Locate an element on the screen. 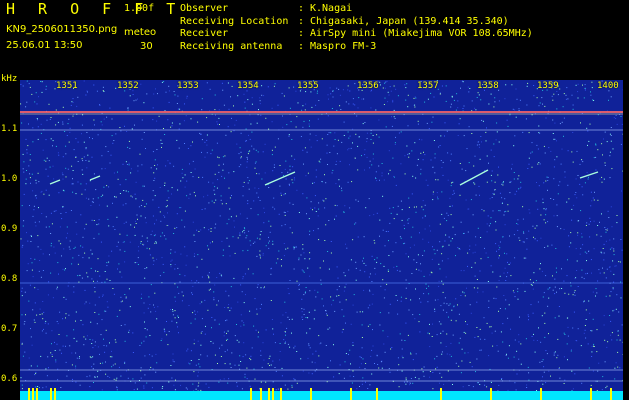 The image size is (629, 400). y-tick-label: 0.6 is located at coordinates (9, 379).